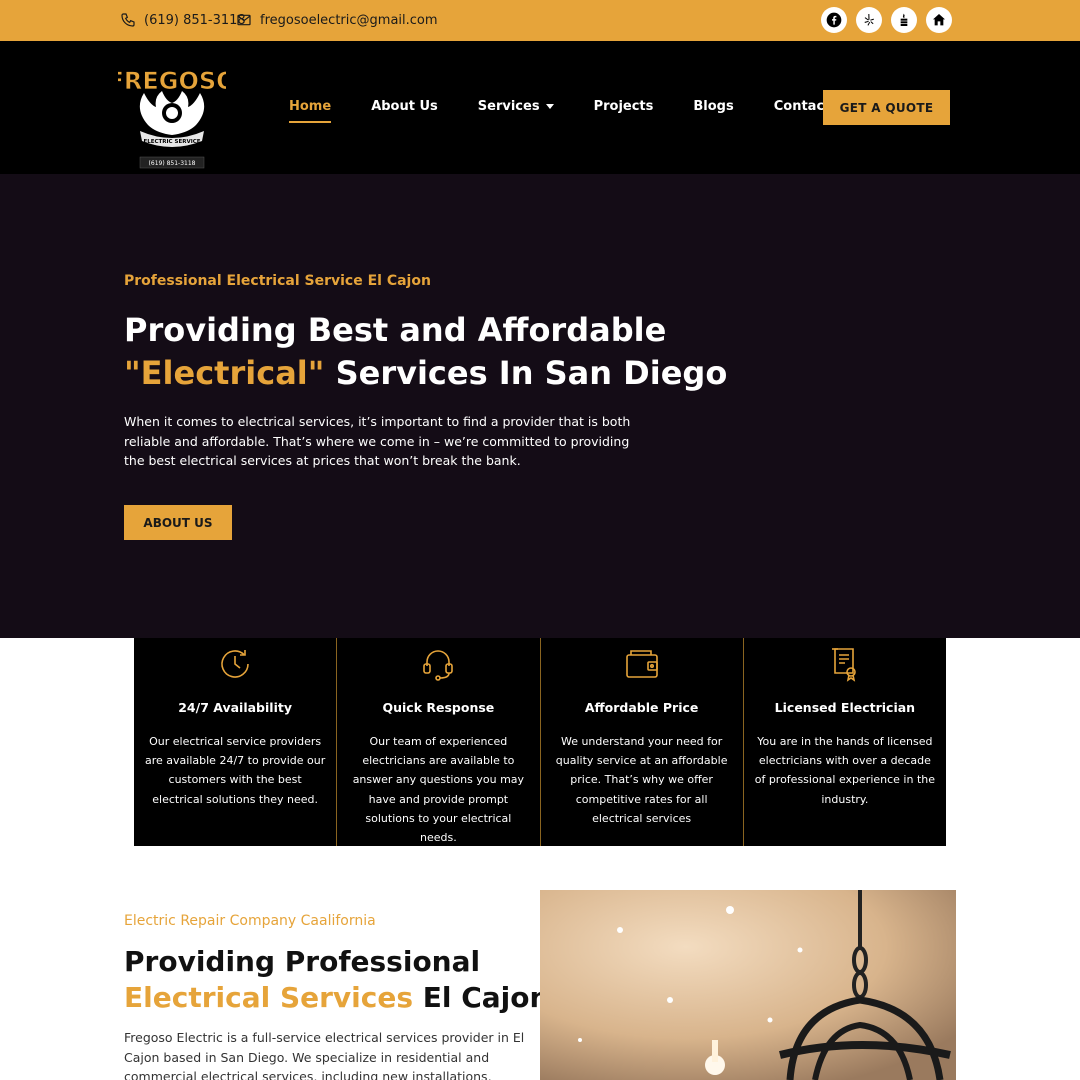  I want to click on home-icon, so click(939, 20).